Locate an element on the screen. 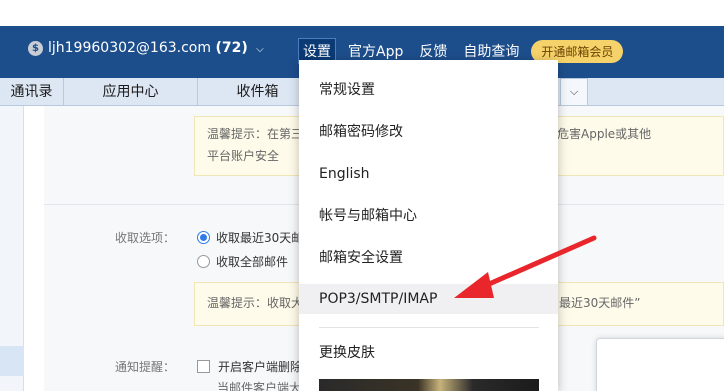  arrow-head is located at coordinates (474, 285).